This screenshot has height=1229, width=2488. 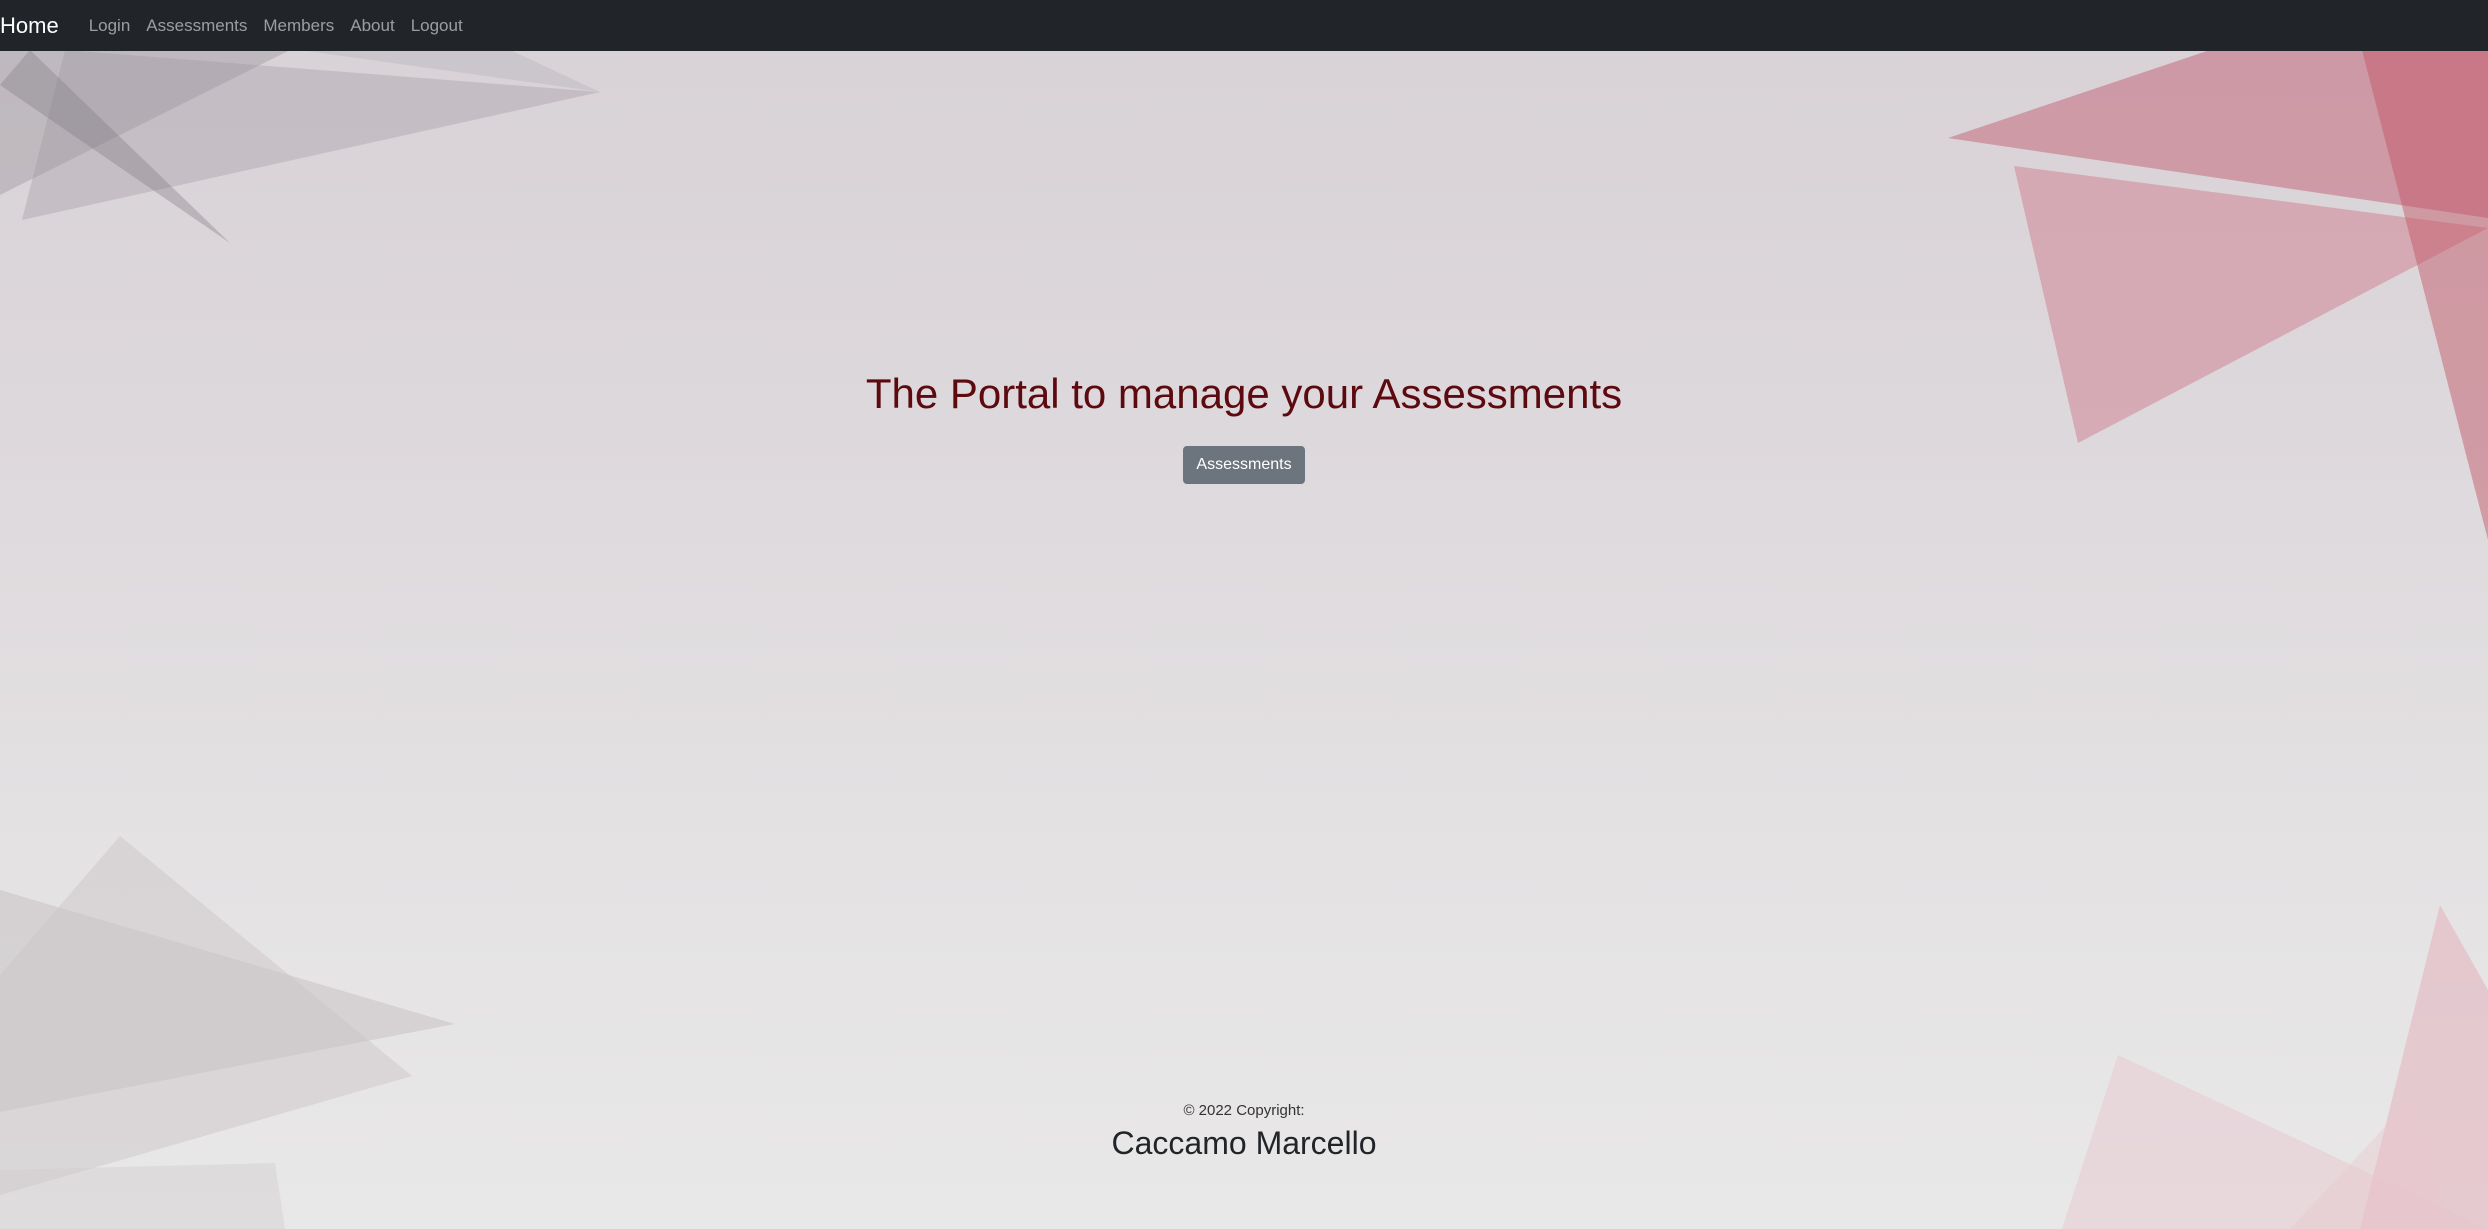 What do you see at coordinates (437, 26) in the screenshot?
I see `nav-logout-link: Logout` at bounding box center [437, 26].